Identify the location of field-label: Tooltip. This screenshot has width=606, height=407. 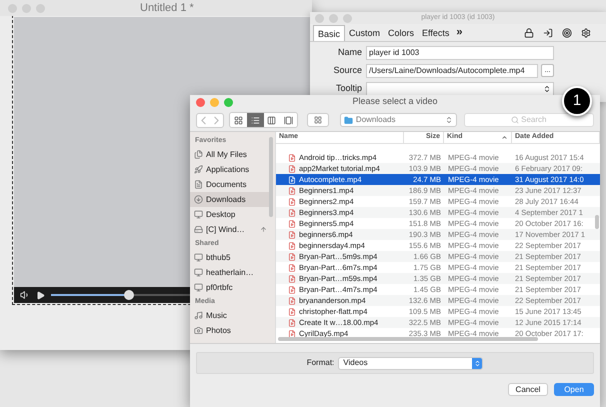
(348, 88).